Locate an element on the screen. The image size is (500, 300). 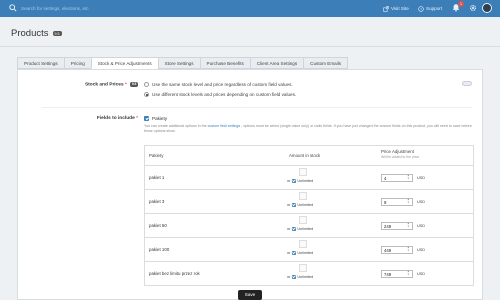
save-button: Save is located at coordinates (250, 295).